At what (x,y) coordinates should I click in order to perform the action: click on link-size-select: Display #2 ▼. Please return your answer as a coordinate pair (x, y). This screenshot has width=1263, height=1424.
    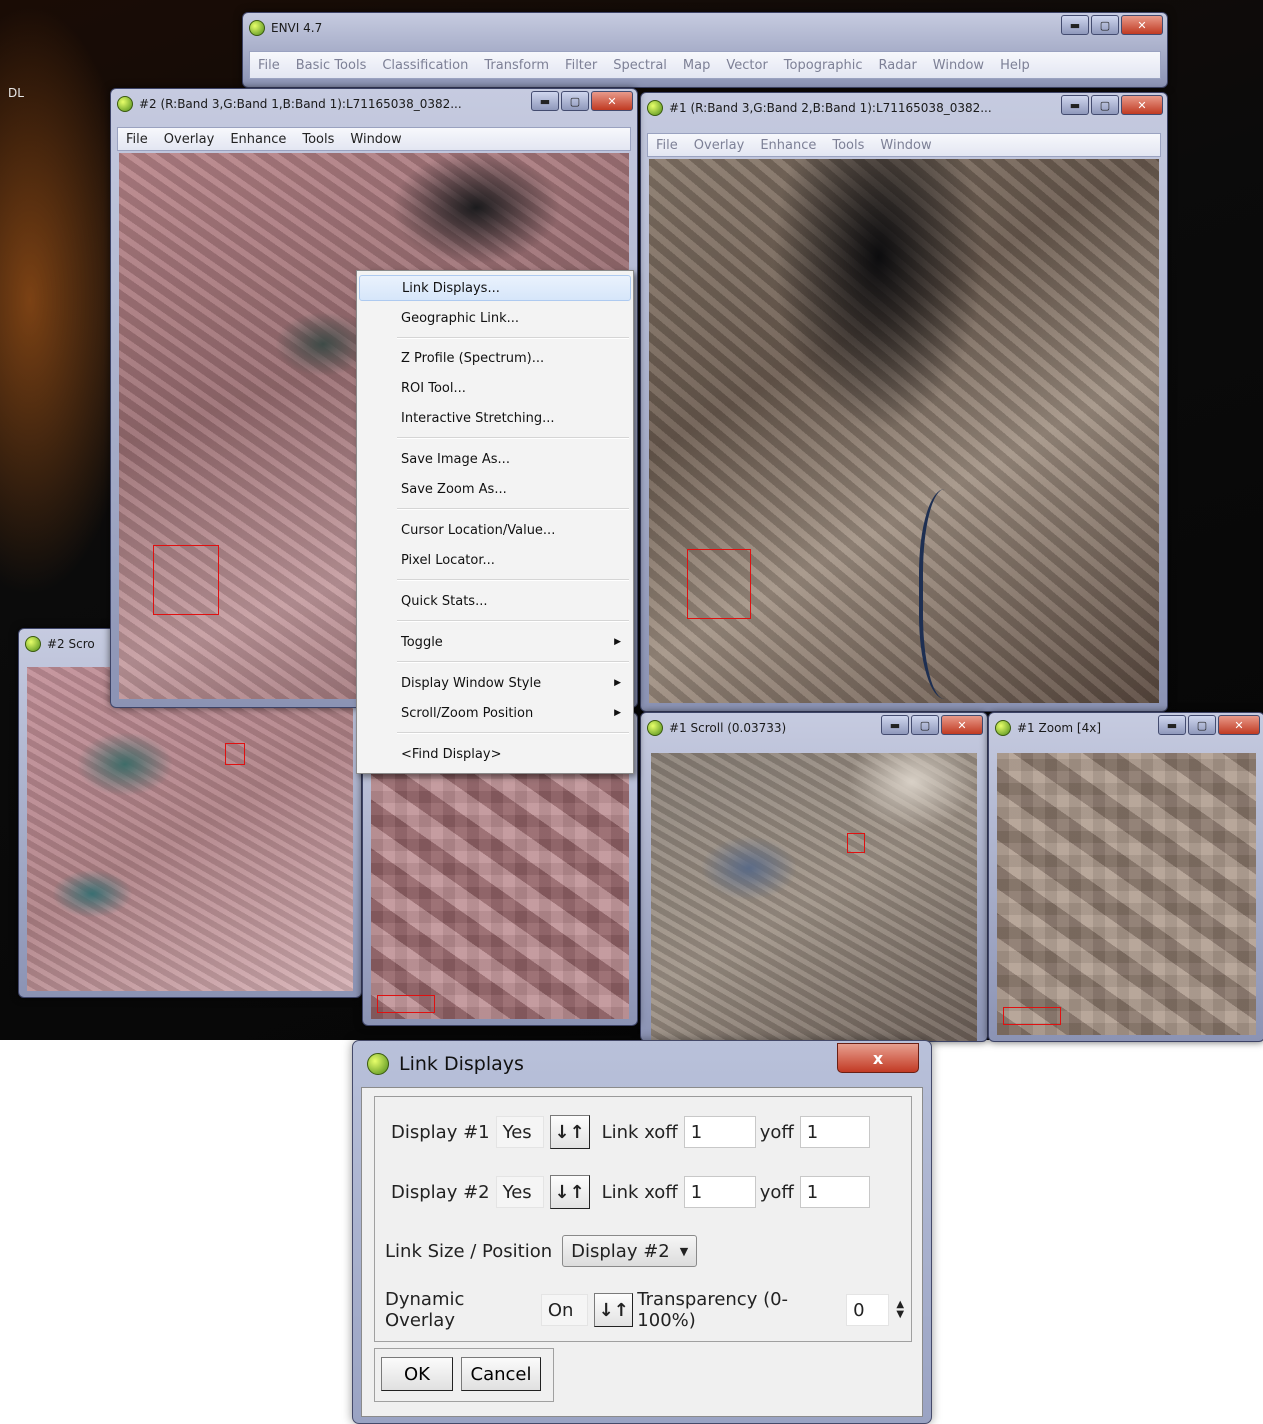
    Looking at the image, I should click on (630, 1251).